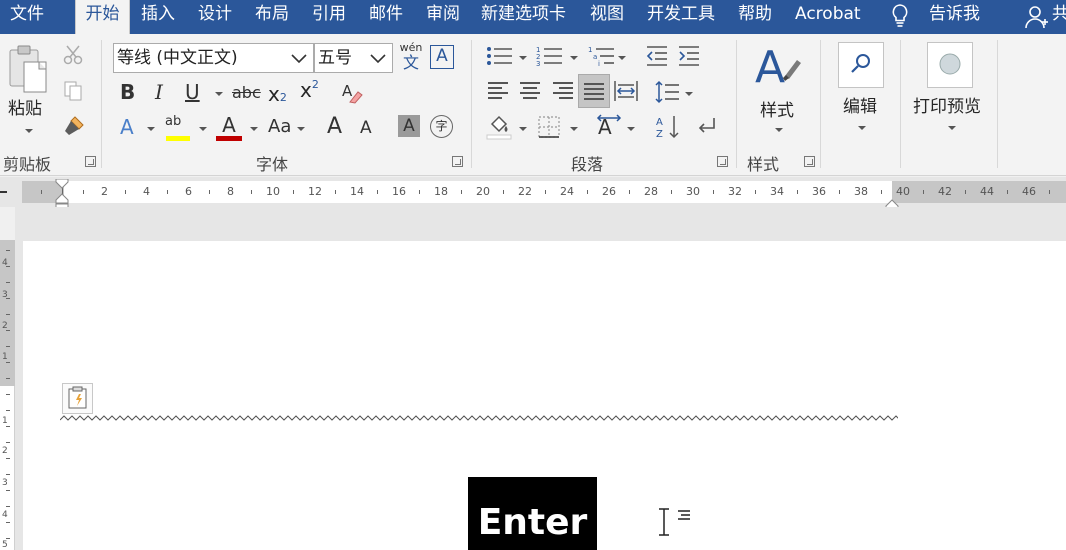  I want to click on share-person-icon, so click(1037, 19).